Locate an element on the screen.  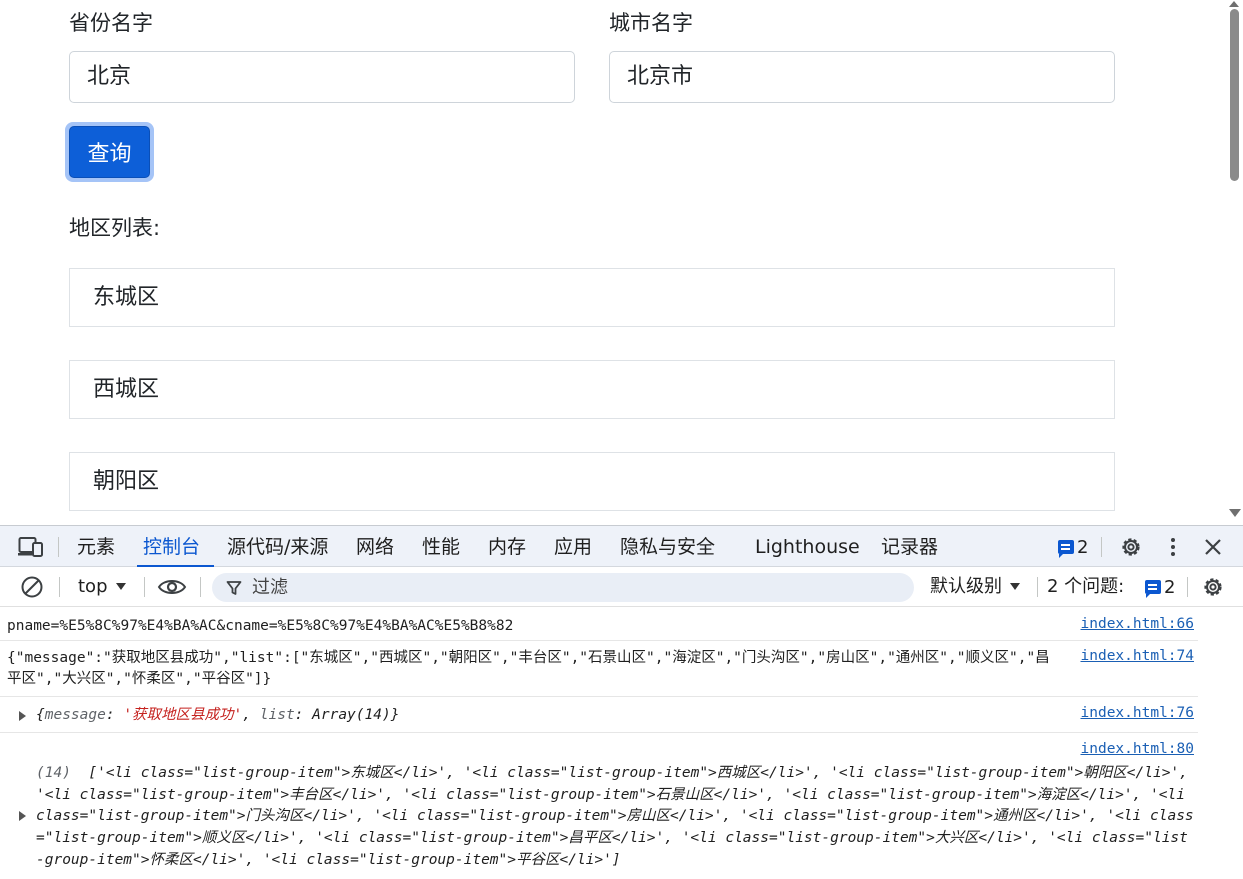
query-button-label: 查询 is located at coordinates (109, 152).